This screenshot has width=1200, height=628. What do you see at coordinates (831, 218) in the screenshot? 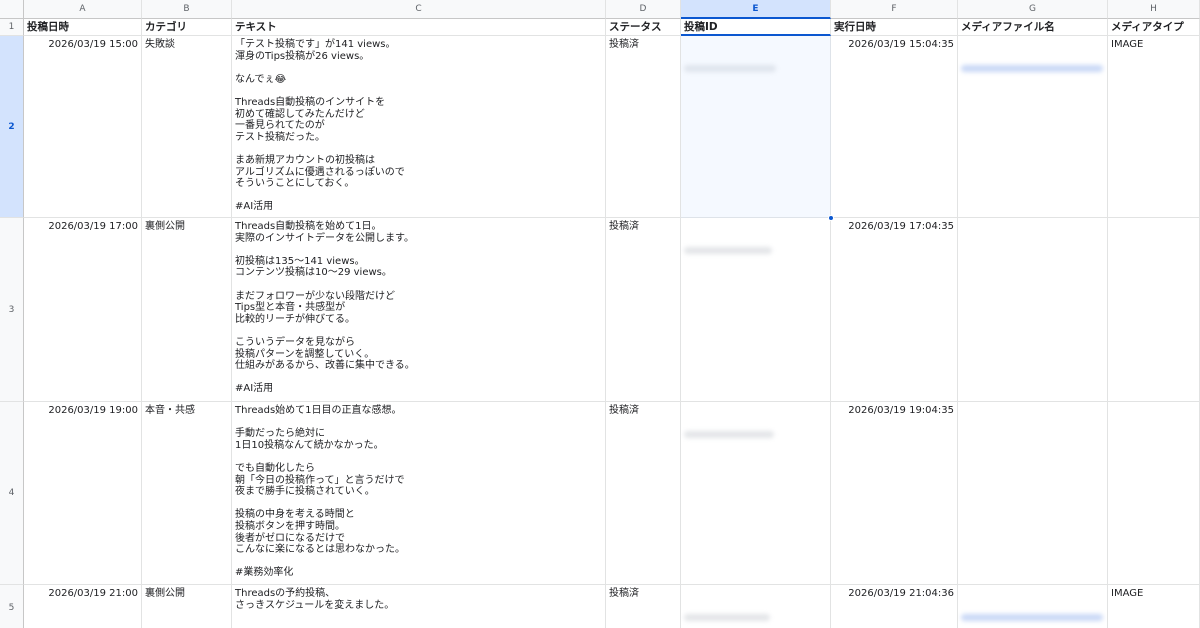
I see `fill-handle` at bounding box center [831, 218].